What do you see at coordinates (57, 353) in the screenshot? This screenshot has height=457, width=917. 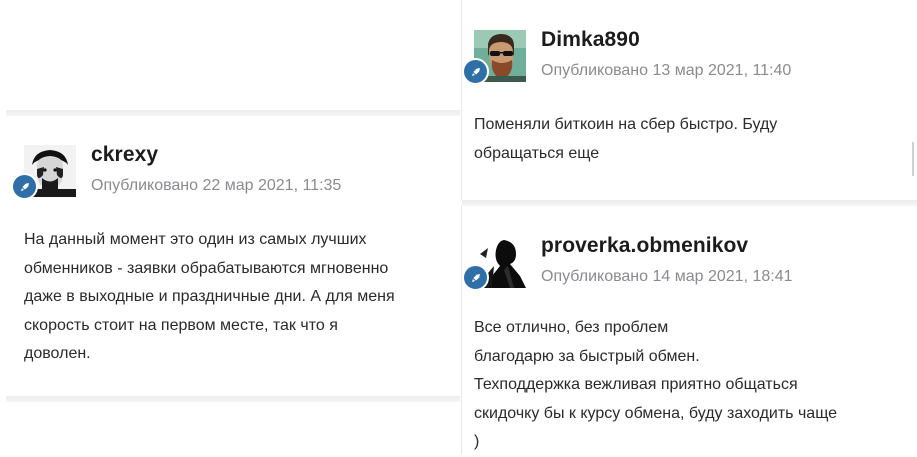 I see `post-body-line: доволен.` at bounding box center [57, 353].